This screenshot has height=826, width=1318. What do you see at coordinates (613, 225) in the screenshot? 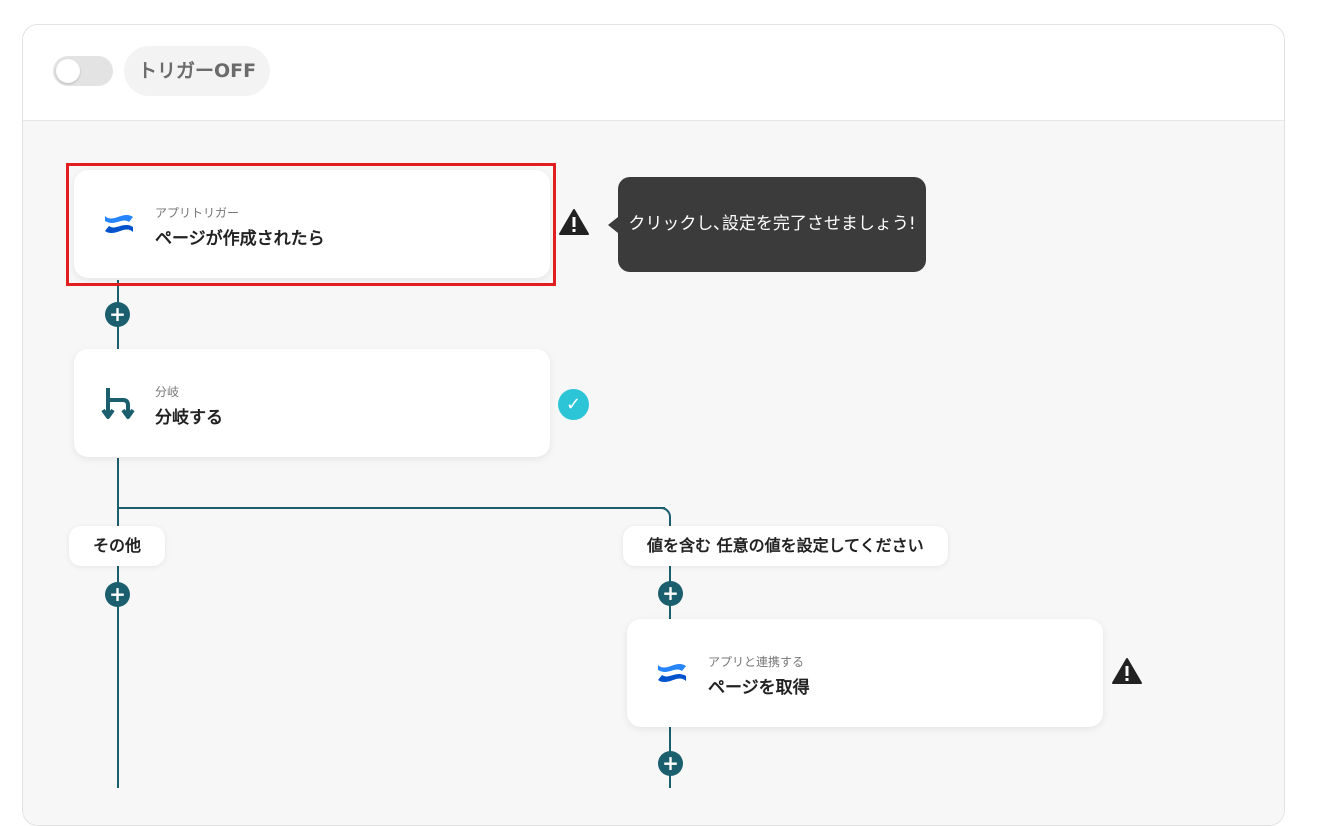
I see `tooltip-arrow` at bounding box center [613, 225].